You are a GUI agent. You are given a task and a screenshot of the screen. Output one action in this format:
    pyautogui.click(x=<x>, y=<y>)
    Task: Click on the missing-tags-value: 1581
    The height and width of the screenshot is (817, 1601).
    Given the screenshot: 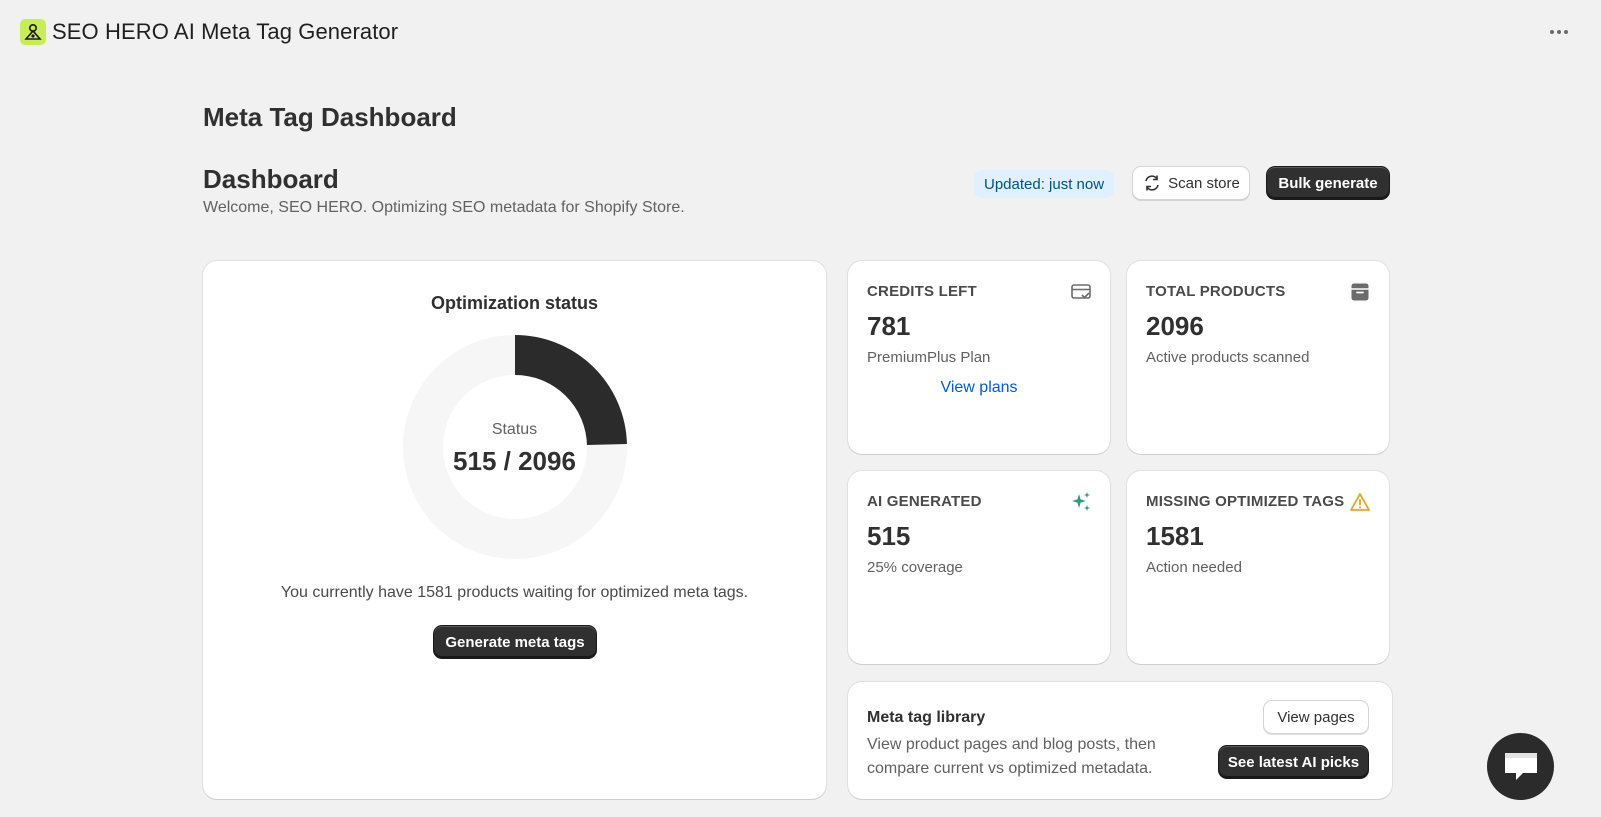 What is the action you would take?
    pyautogui.click(x=1175, y=536)
    